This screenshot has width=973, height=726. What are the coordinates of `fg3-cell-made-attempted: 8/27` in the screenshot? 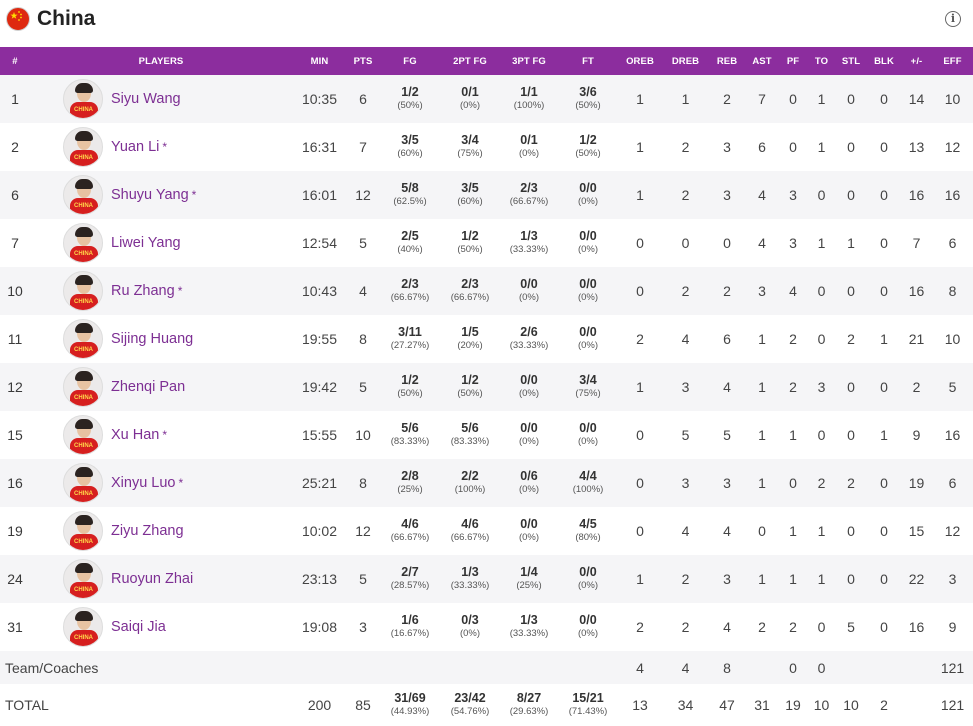 It's located at (529, 698).